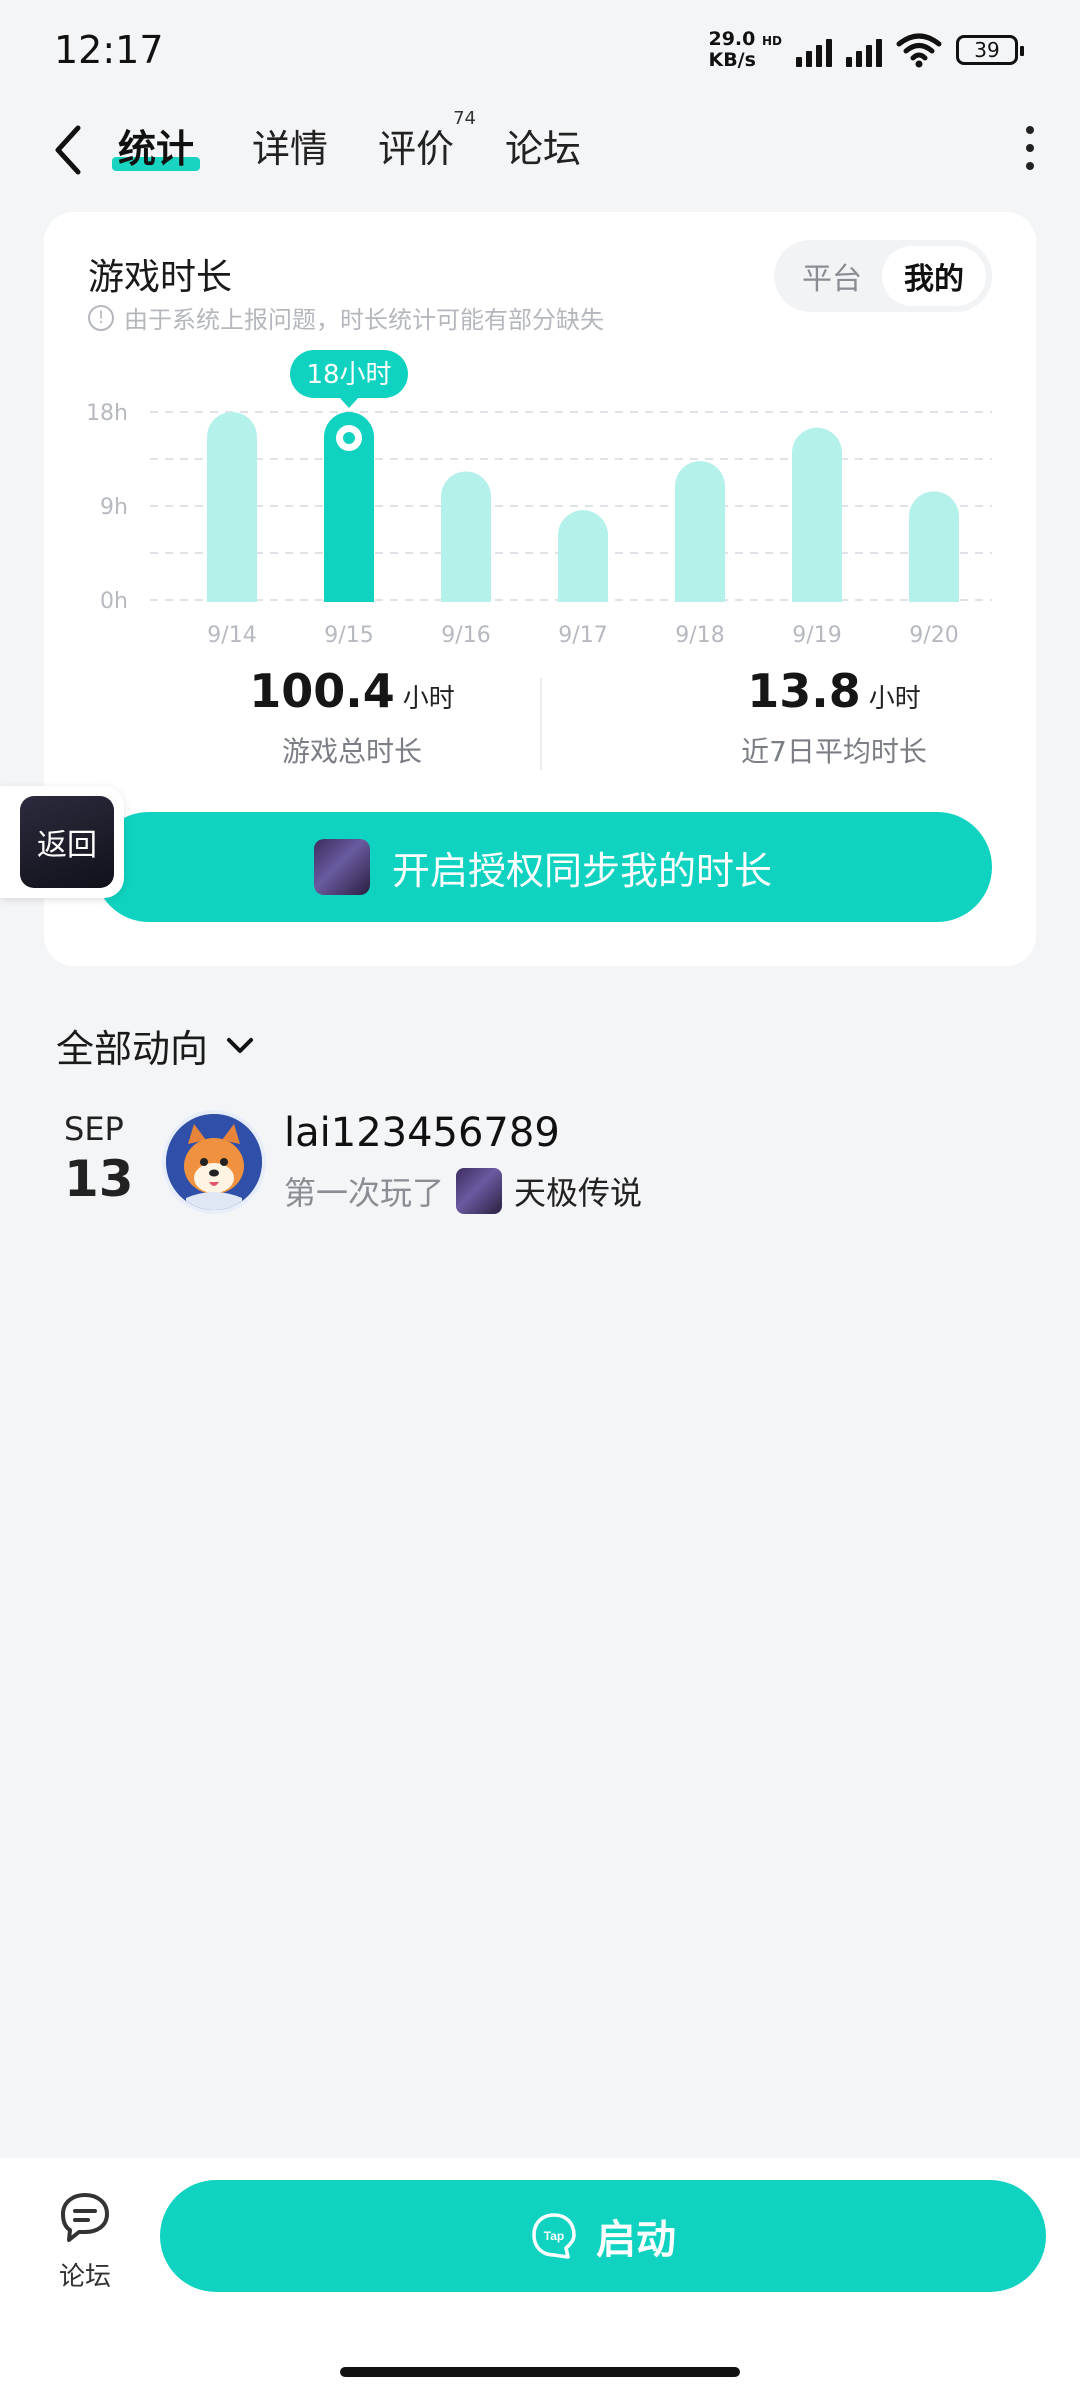  I want to click on total-playtime: 100.4 小时 游戏总时长, so click(352, 717).